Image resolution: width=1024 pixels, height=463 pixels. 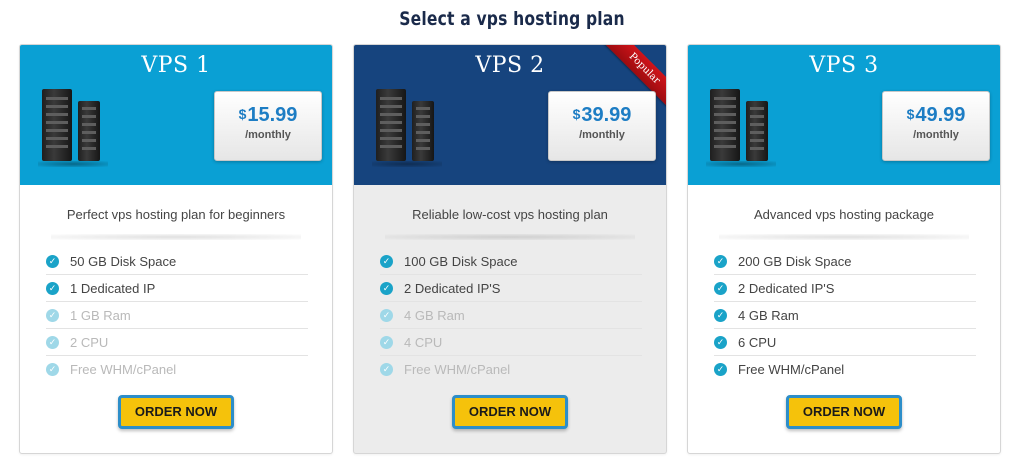 What do you see at coordinates (512, 19) in the screenshot?
I see `page-title: Select a vps hosting plan` at bounding box center [512, 19].